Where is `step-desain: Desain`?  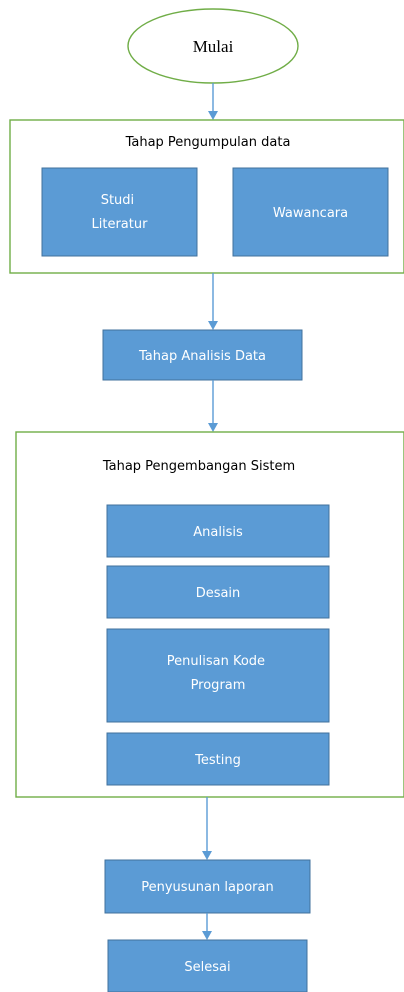
step-desain: Desain is located at coordinates (218, 592).